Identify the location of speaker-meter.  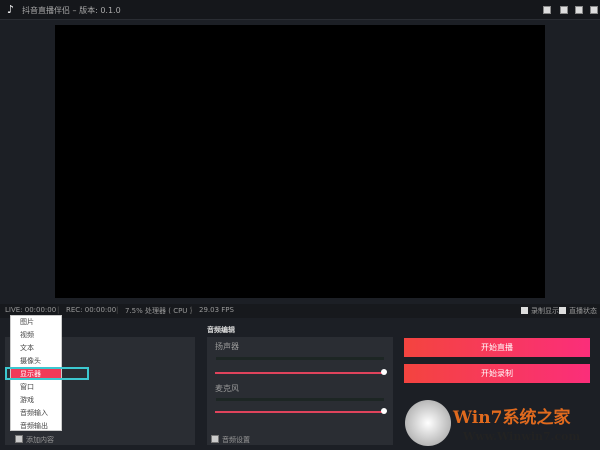
(300, 358).